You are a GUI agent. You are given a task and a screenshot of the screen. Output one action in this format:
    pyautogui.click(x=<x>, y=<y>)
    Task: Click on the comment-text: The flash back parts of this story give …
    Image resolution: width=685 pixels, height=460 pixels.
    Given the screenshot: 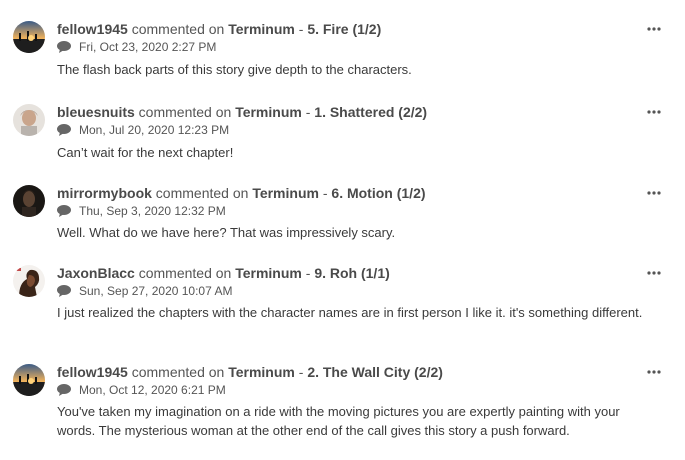 What is the action you would take?
    pyautogui.click(x=234, y=69)
    